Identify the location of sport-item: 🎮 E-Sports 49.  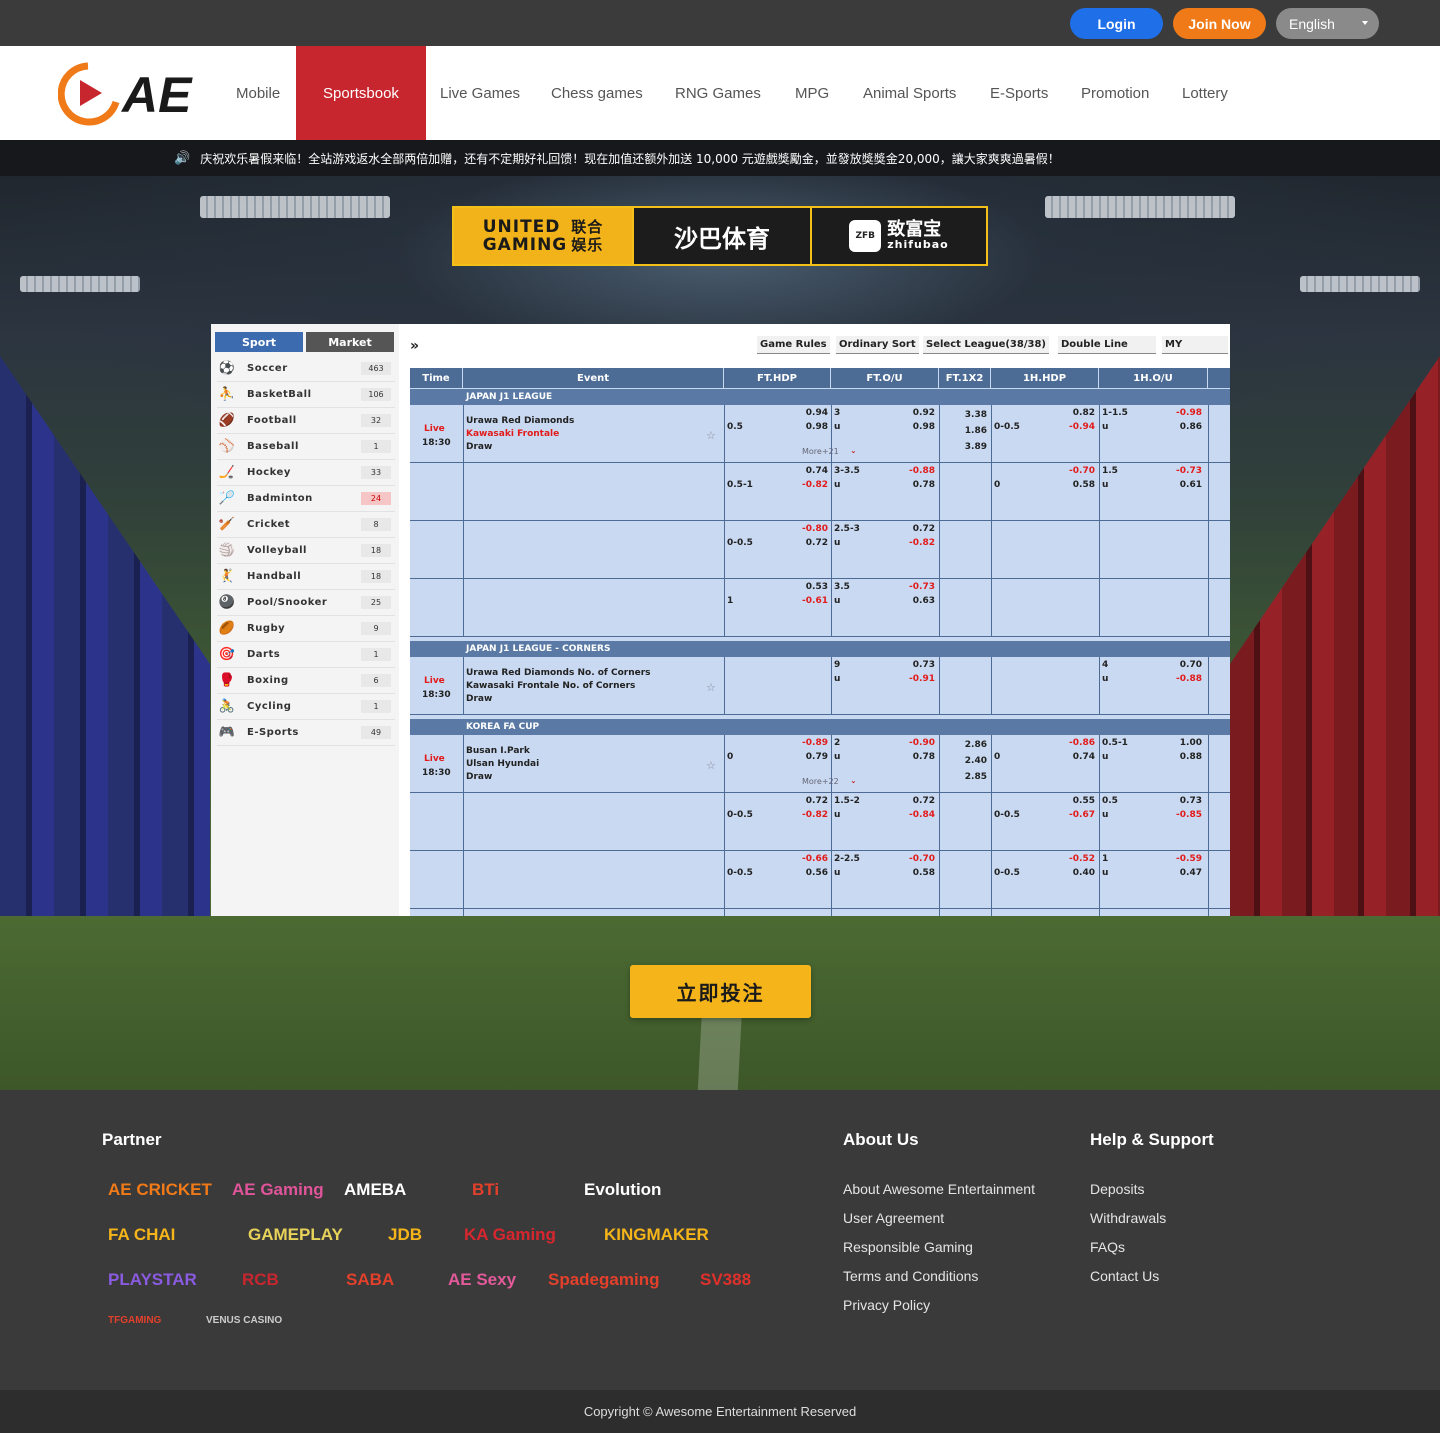
(306, 733).